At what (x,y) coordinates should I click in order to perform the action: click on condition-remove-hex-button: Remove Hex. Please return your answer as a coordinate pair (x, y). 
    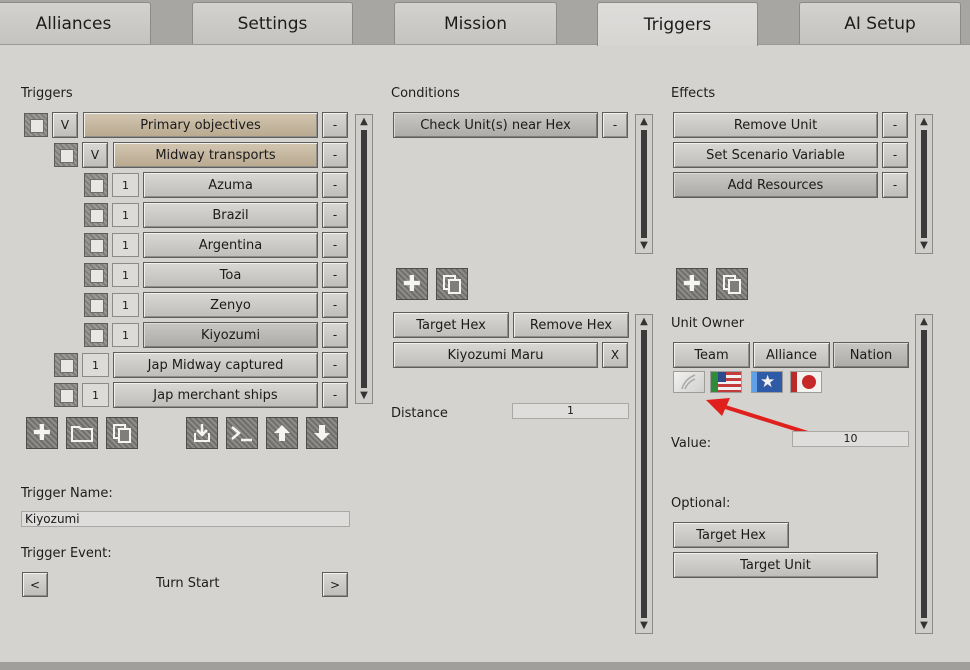
    Looking at the image, I should click on (571, 325).